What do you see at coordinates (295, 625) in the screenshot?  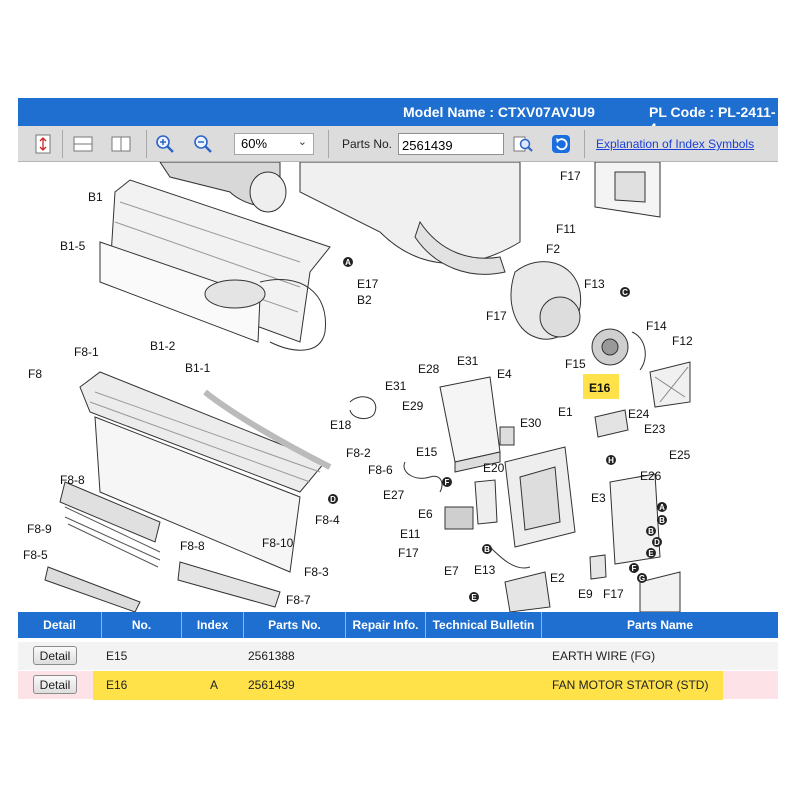 I see `col-parts-no: Parts No.` at bounding box center [295, 625].